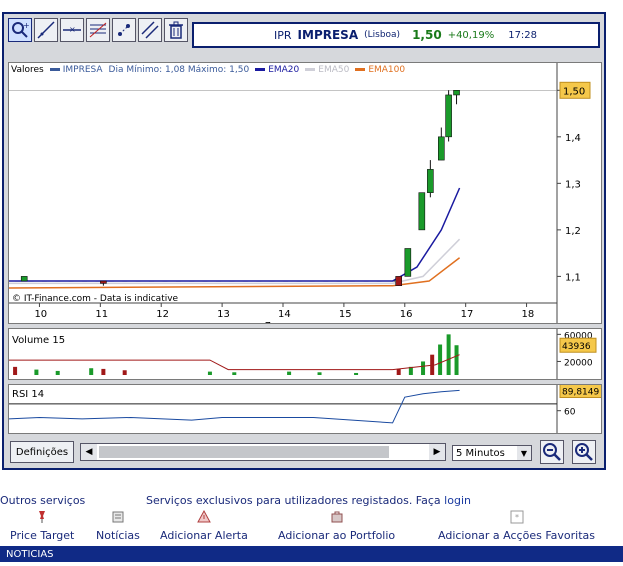 Image resolution: width=623 pixels, height=566 pixels. Describe the element at coordinates (118, 526) in the screenshot. I see `noticias-link: Notícias` at that location.